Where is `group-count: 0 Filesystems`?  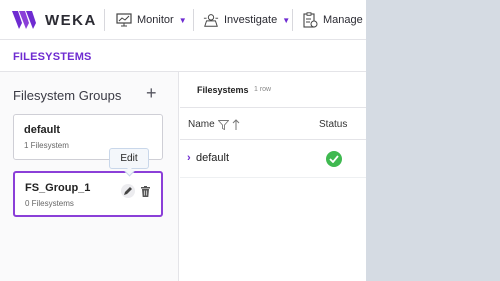 group-count: 0 Filesystems is located at coordinates (49, 203).